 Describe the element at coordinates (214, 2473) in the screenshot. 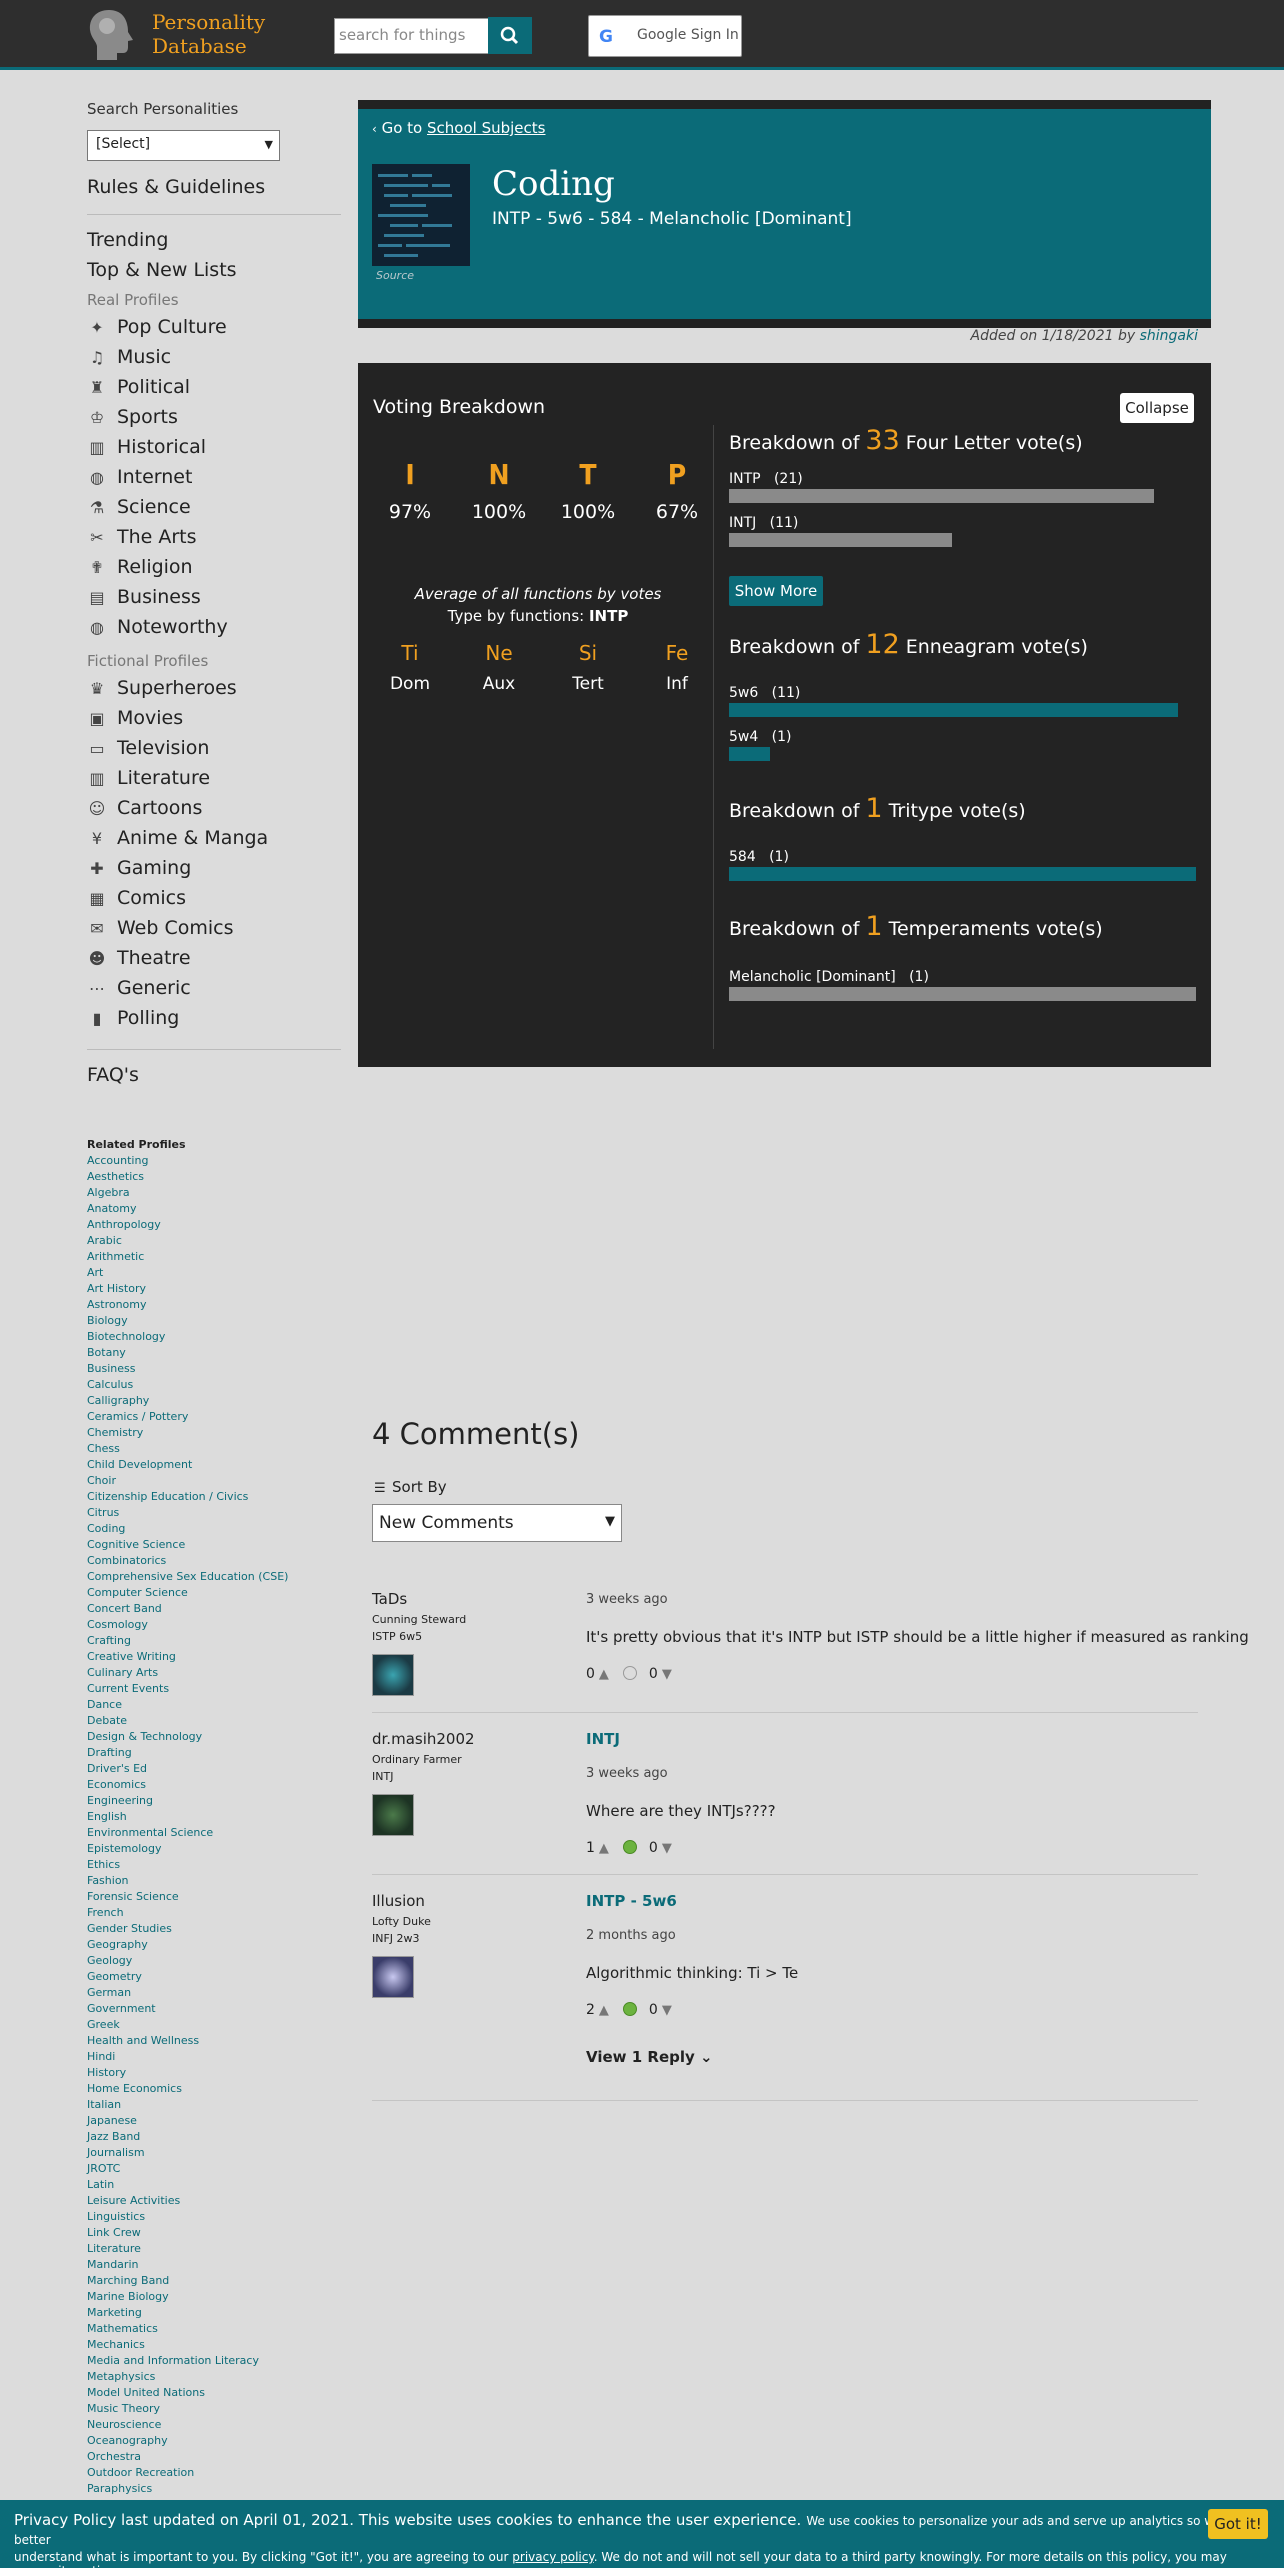

I see `related-profile-link: Outdoor Recreation` at that location.